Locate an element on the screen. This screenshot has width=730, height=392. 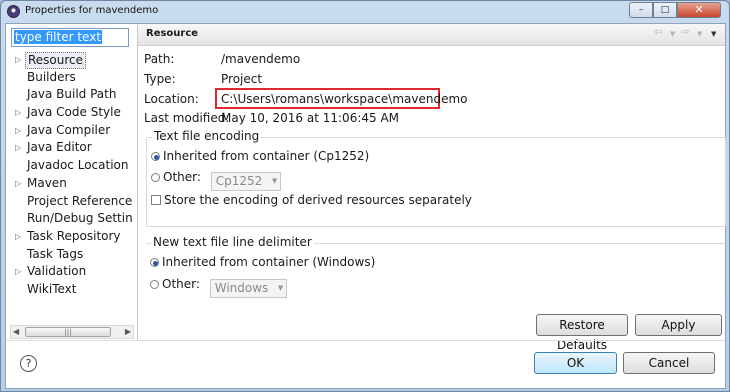
encoding-inherited-option: Inherited from container (Cp1252) is located at coordinates (260, 156).